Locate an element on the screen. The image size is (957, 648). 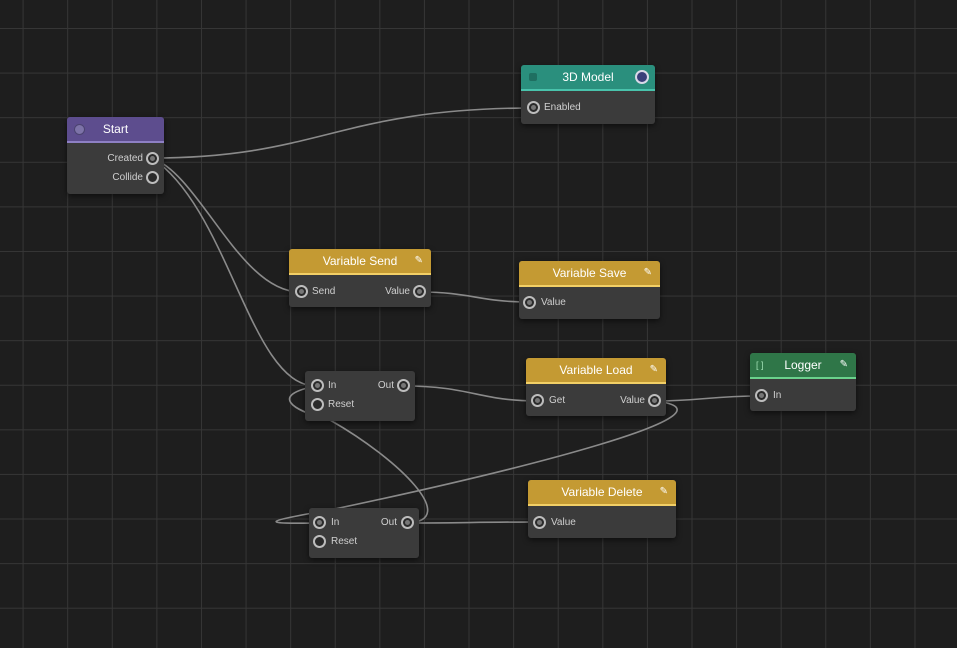
variable-load-node-title: Variable Load is located at coordinates (596, 370).